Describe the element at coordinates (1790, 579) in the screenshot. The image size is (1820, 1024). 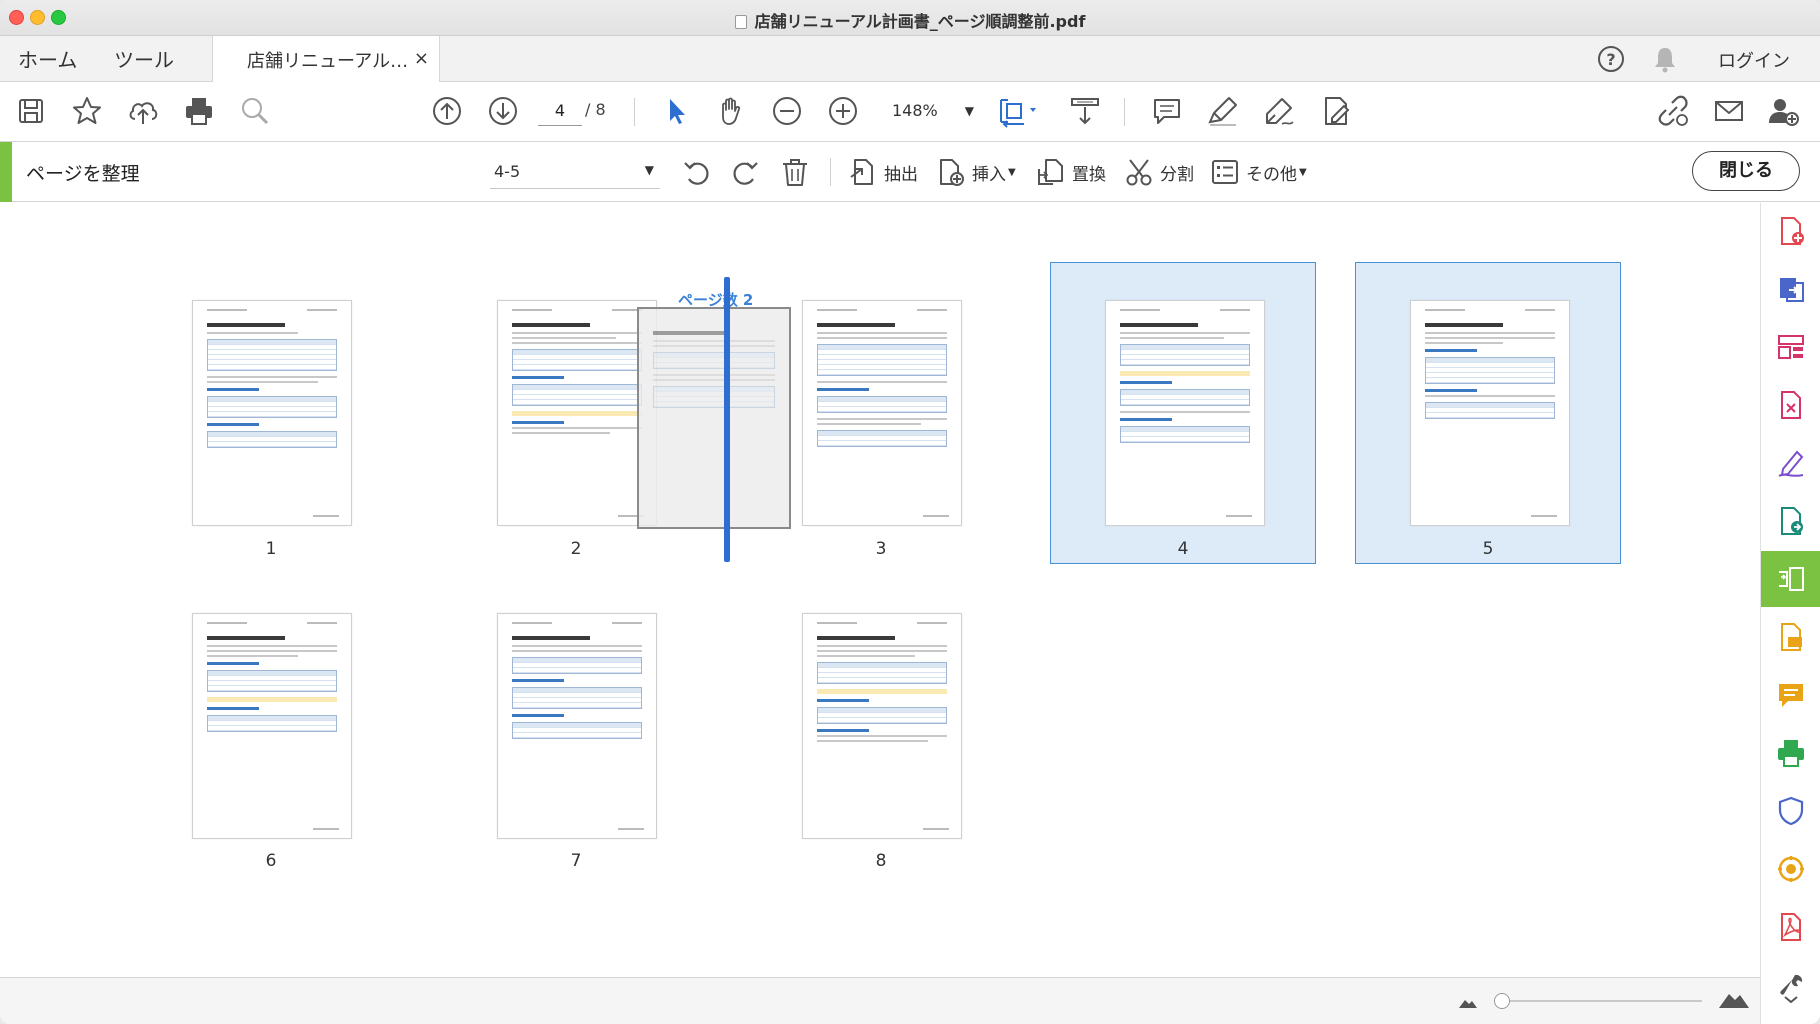
I see `organize-pages-icon` at that location.